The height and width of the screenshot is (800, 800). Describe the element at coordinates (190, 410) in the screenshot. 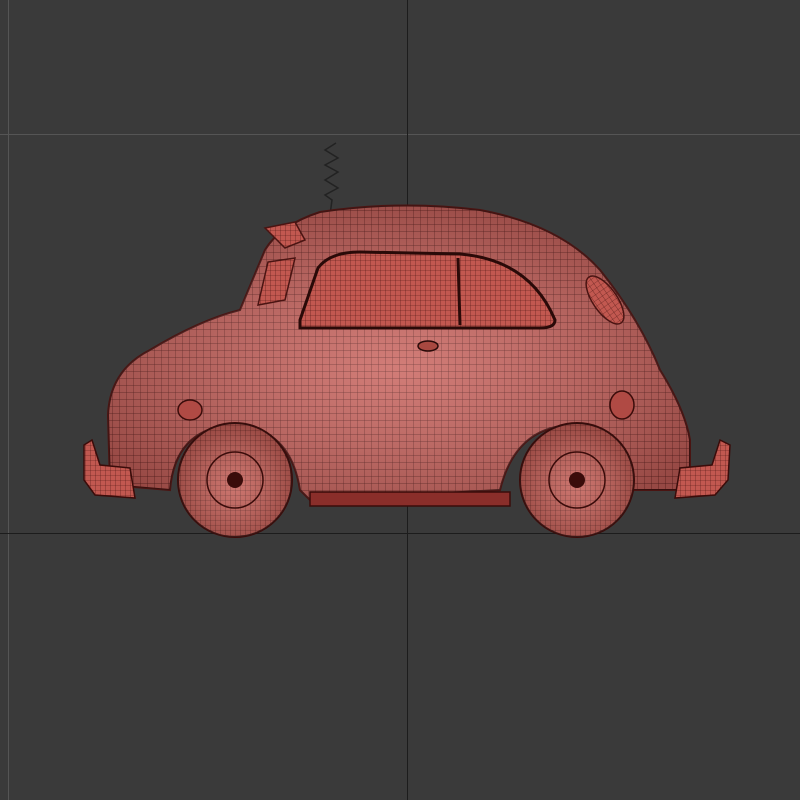

I see `rear-light` at that location.